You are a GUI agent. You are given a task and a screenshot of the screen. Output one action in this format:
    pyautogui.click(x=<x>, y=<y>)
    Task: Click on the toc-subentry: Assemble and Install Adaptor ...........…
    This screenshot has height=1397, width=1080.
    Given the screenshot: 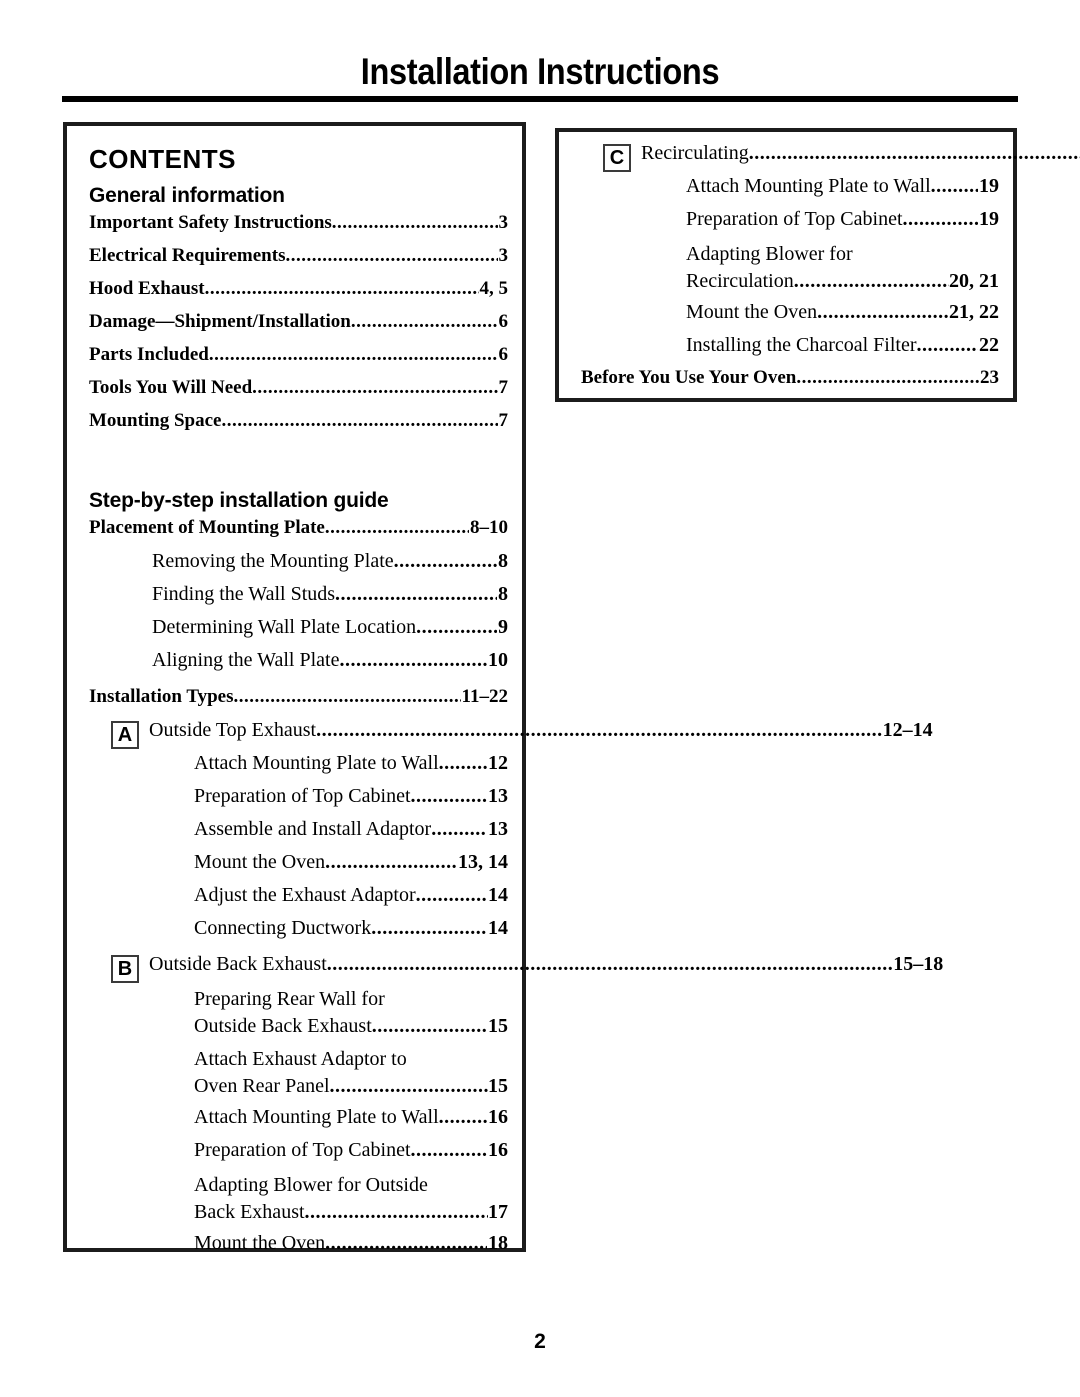 What is the action you would take?
    pyautogui.click(x=351, y=834)
    